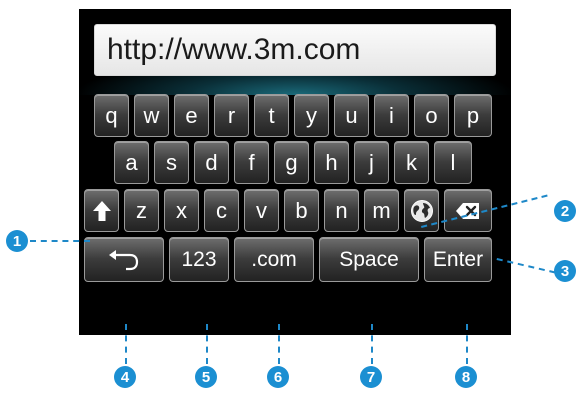 This screenshot has width=579, height=400. What do you see at coordinates (211, 162) in the screenshot?
I see `key-d: d` at bounding box center [211, 162].